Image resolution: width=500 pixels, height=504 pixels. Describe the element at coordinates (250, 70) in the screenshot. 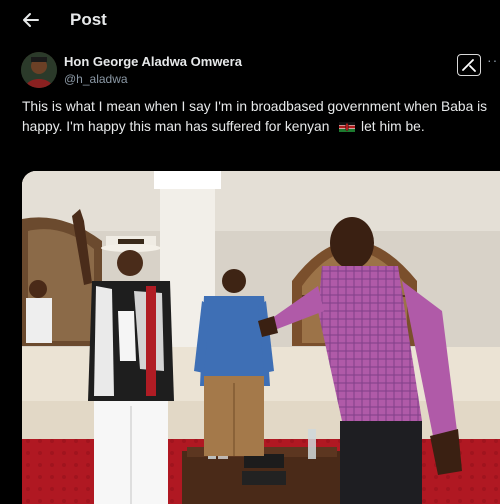

I see `post-author: Hon George Aladwa Omwera @h_aladwa` at that location.